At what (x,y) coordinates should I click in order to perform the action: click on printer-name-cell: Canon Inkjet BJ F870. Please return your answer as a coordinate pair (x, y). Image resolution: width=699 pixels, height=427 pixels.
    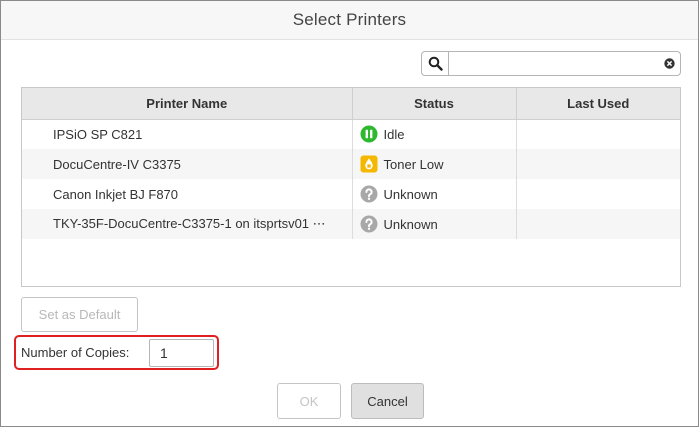
    Looking at the image, I should click on (187, 194).